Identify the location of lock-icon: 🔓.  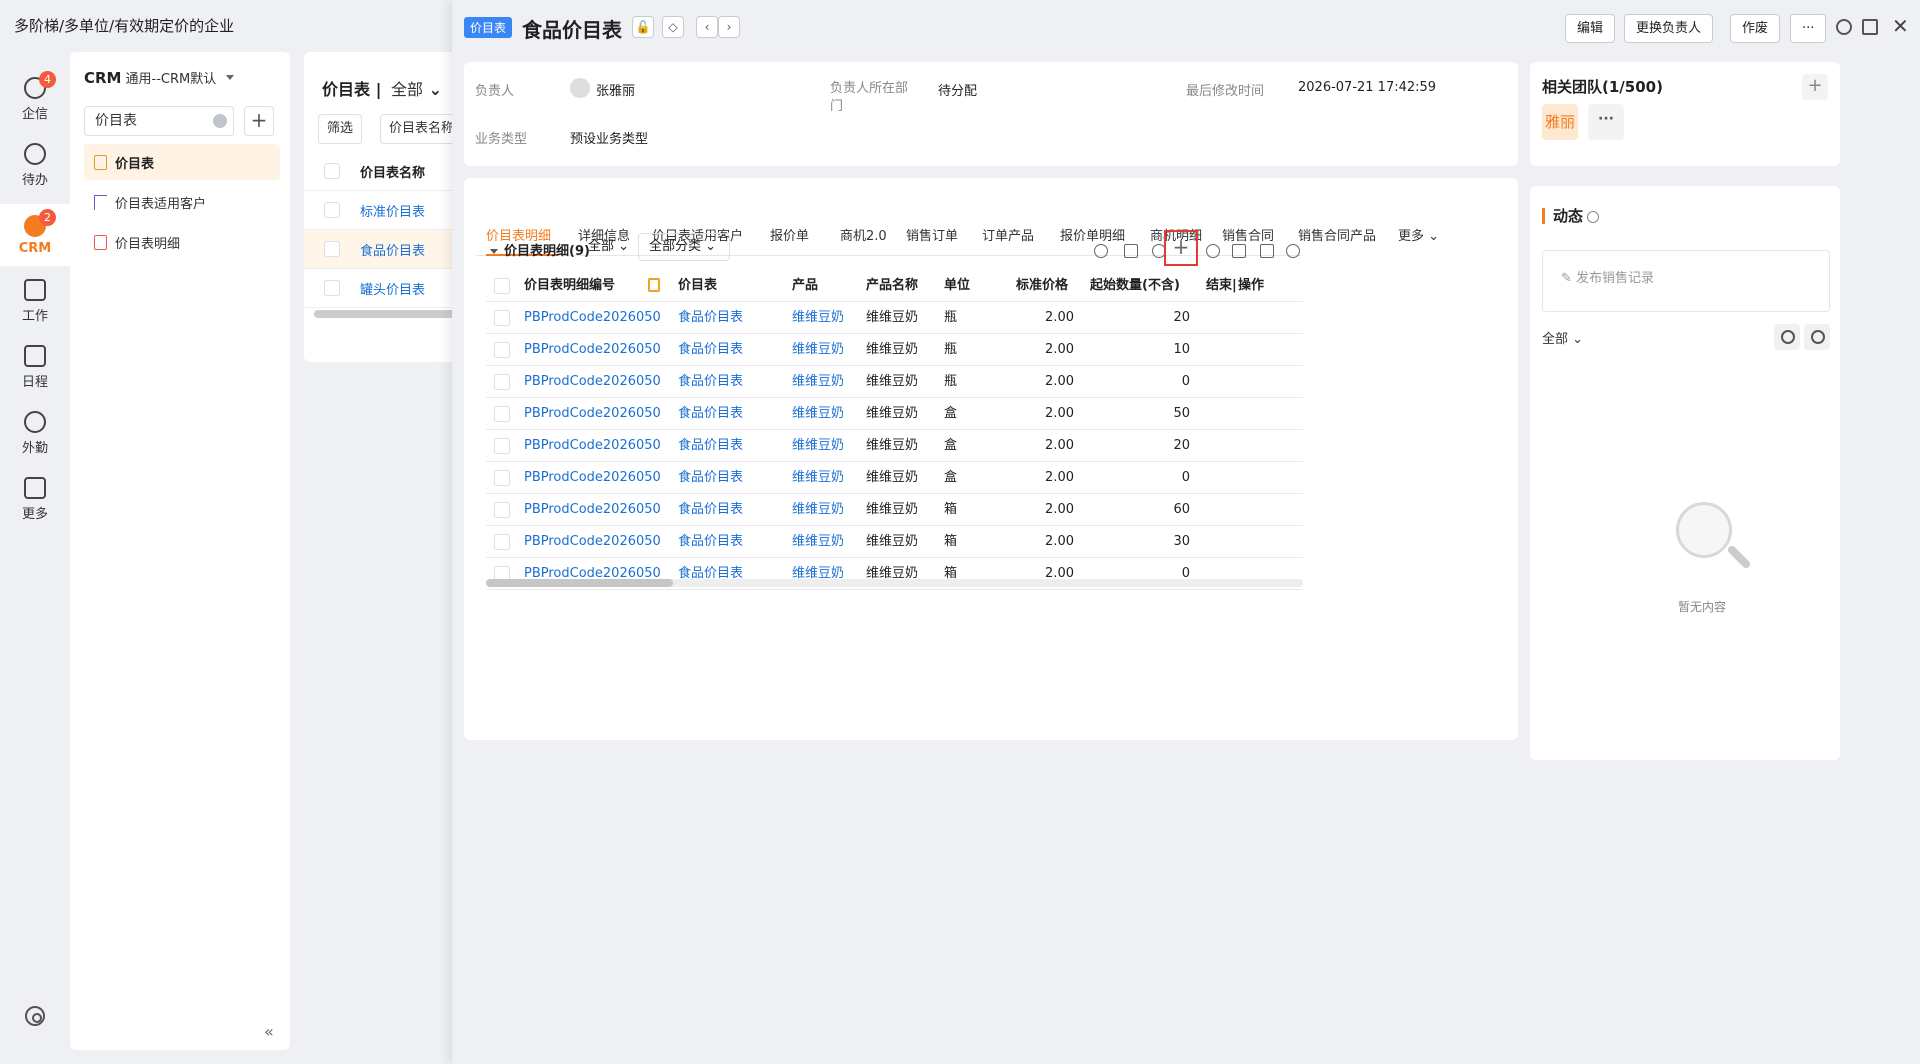
(643, 27).